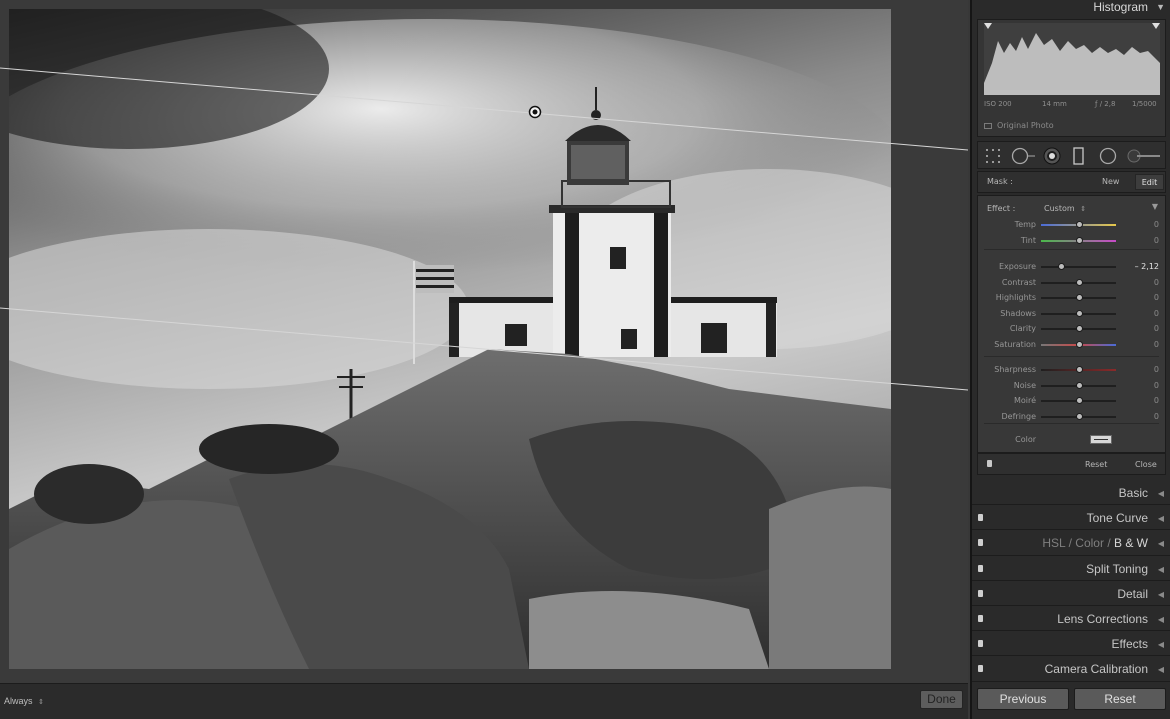 This screenshot has width=1170, height=719. What do you see at coordinates (1071, 543) in the screenshot?
I see `section-hsl-color-bw: HSL / Color / B & W ◀` at bounding box center [1071, 543].